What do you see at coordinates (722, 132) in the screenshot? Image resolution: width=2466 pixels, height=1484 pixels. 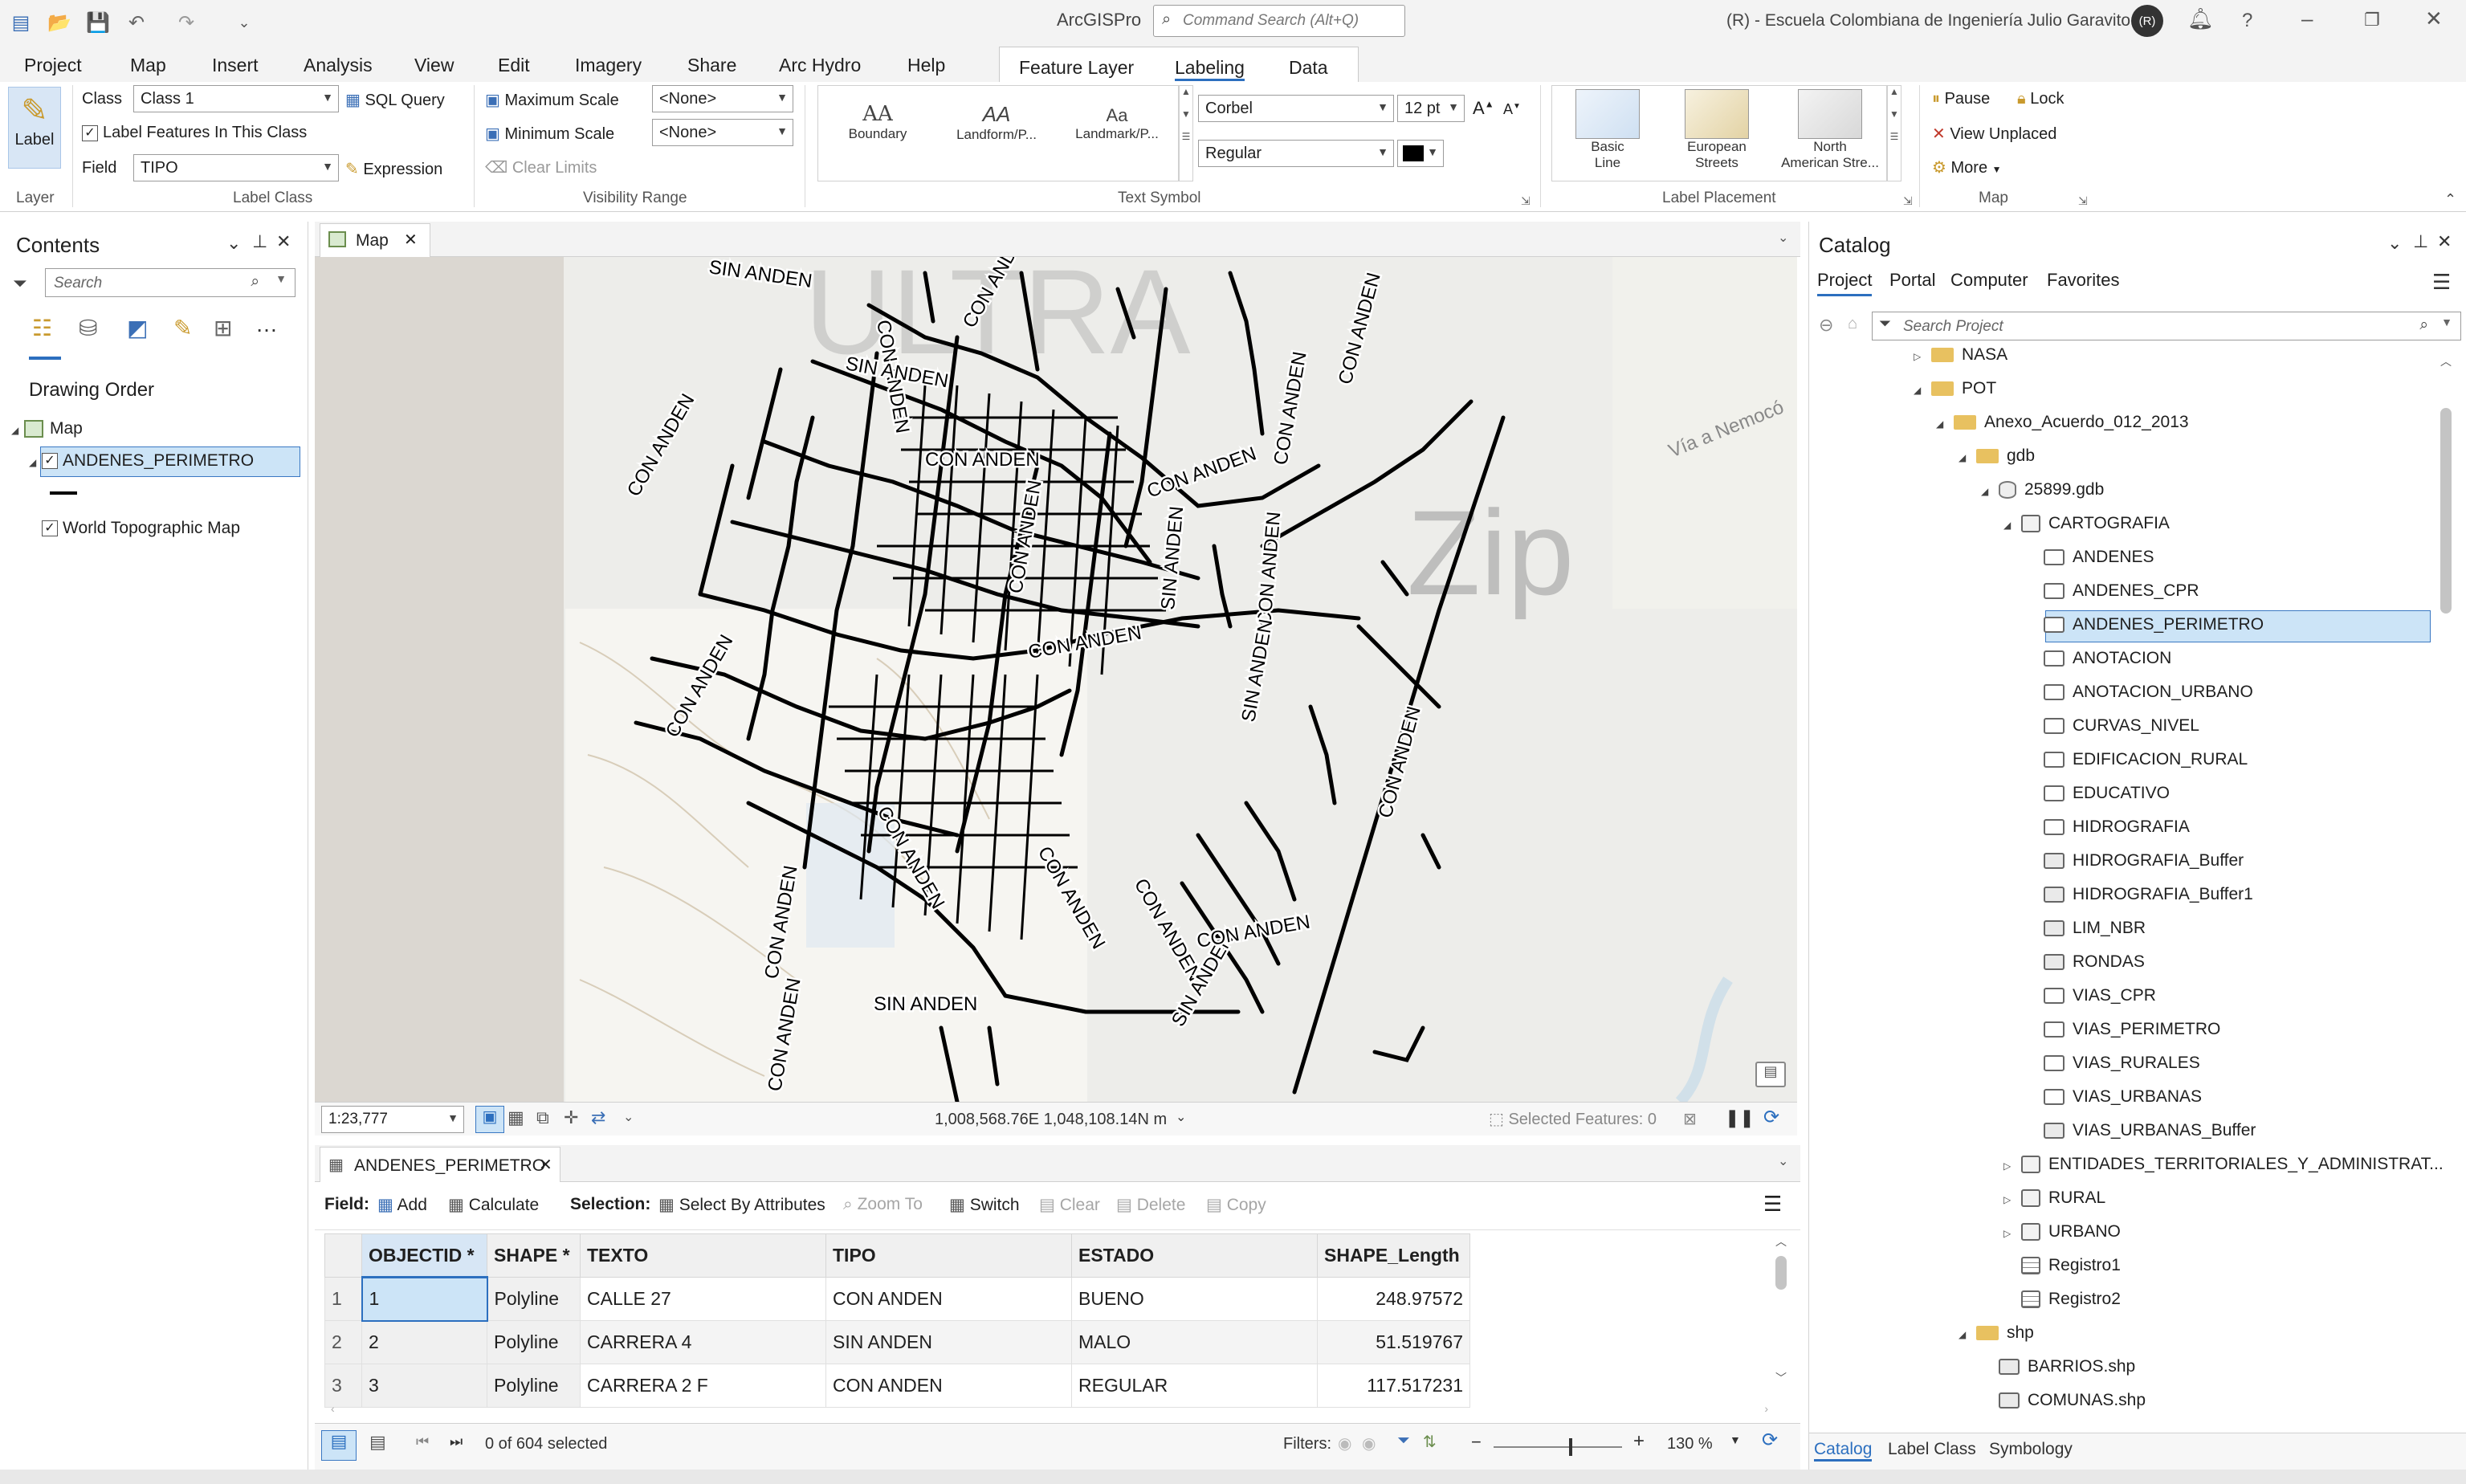 I see `minimum-scale-dropdown: <None> ▼` at bounding box center [722, 132].